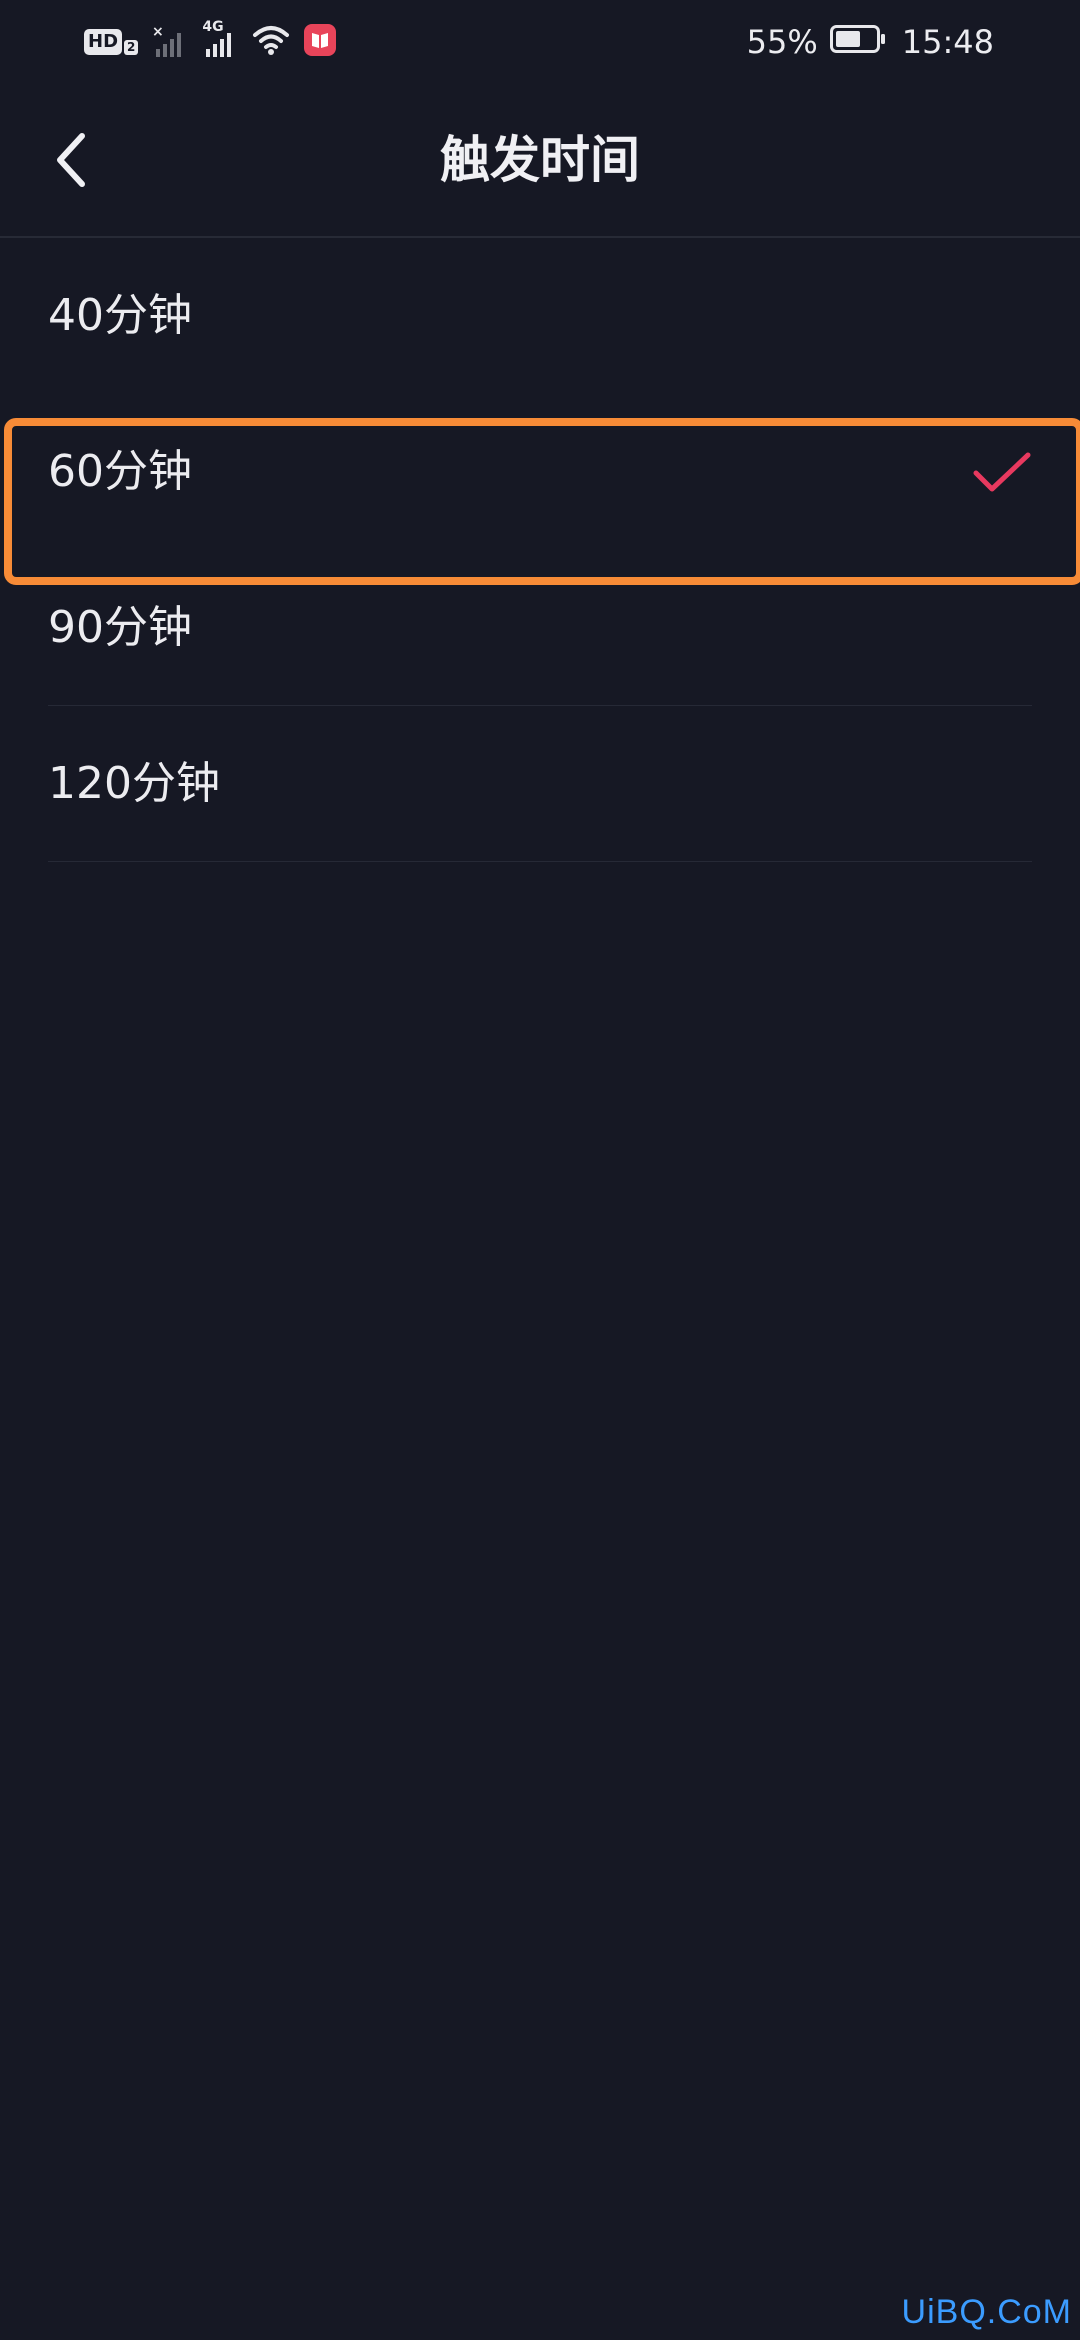 The height and width of the screenshot is (2340, 1080). What do you see at coordinates (540, 472) in the screenshot?
I see `option-60-min: 60分钟` at bounding box center [540, 472].